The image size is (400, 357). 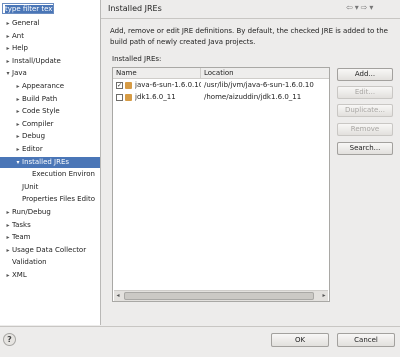 I want to click on tree-item: ▸ Tasks, so click(x=15, y=225).